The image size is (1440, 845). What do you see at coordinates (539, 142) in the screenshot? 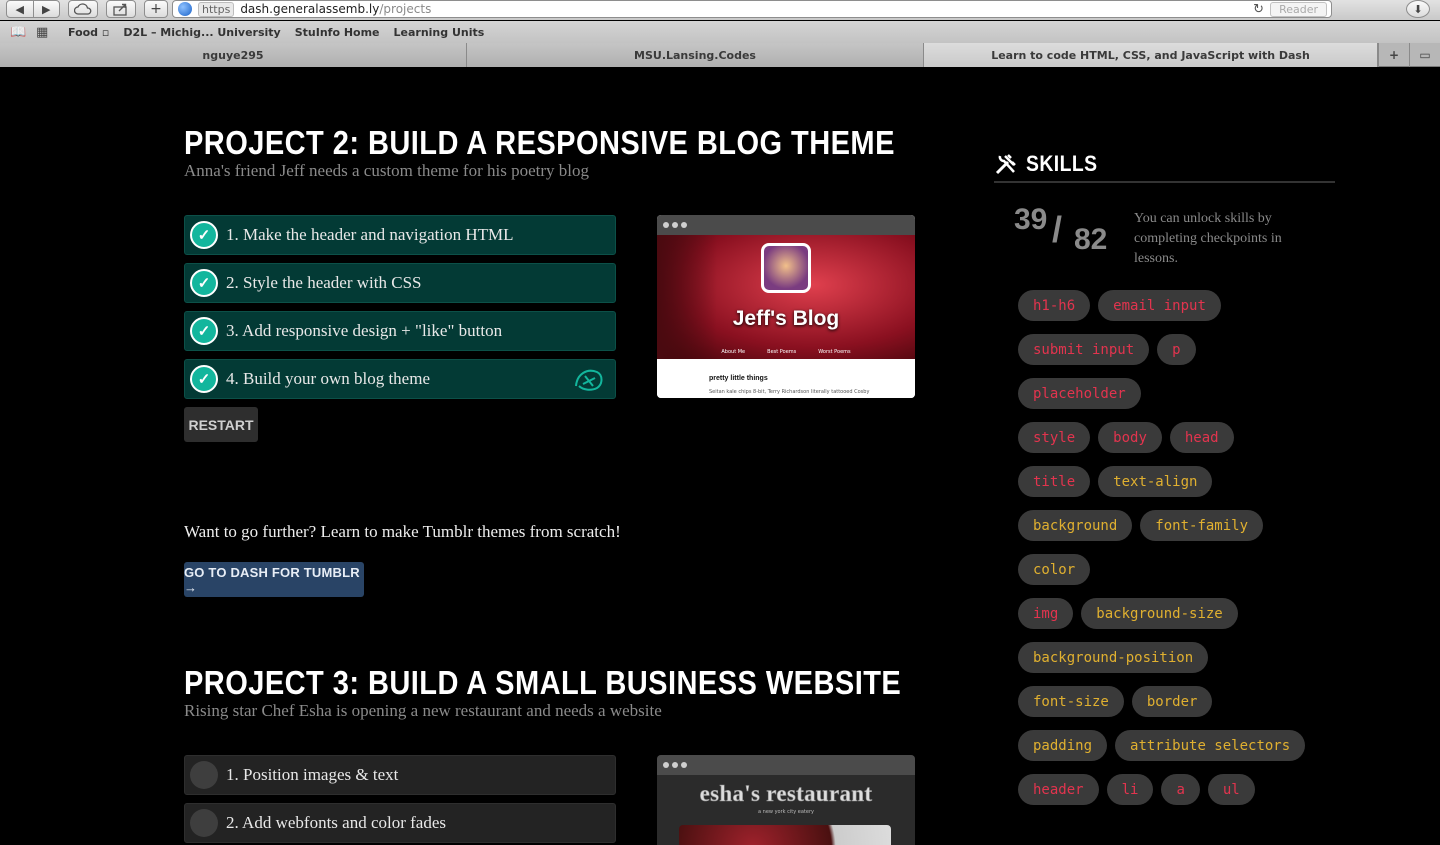
I see `project-2-title: PROJECT 2: BUILD A RESPONSIVE BLOG THEME` at bounding box center [539, 142].